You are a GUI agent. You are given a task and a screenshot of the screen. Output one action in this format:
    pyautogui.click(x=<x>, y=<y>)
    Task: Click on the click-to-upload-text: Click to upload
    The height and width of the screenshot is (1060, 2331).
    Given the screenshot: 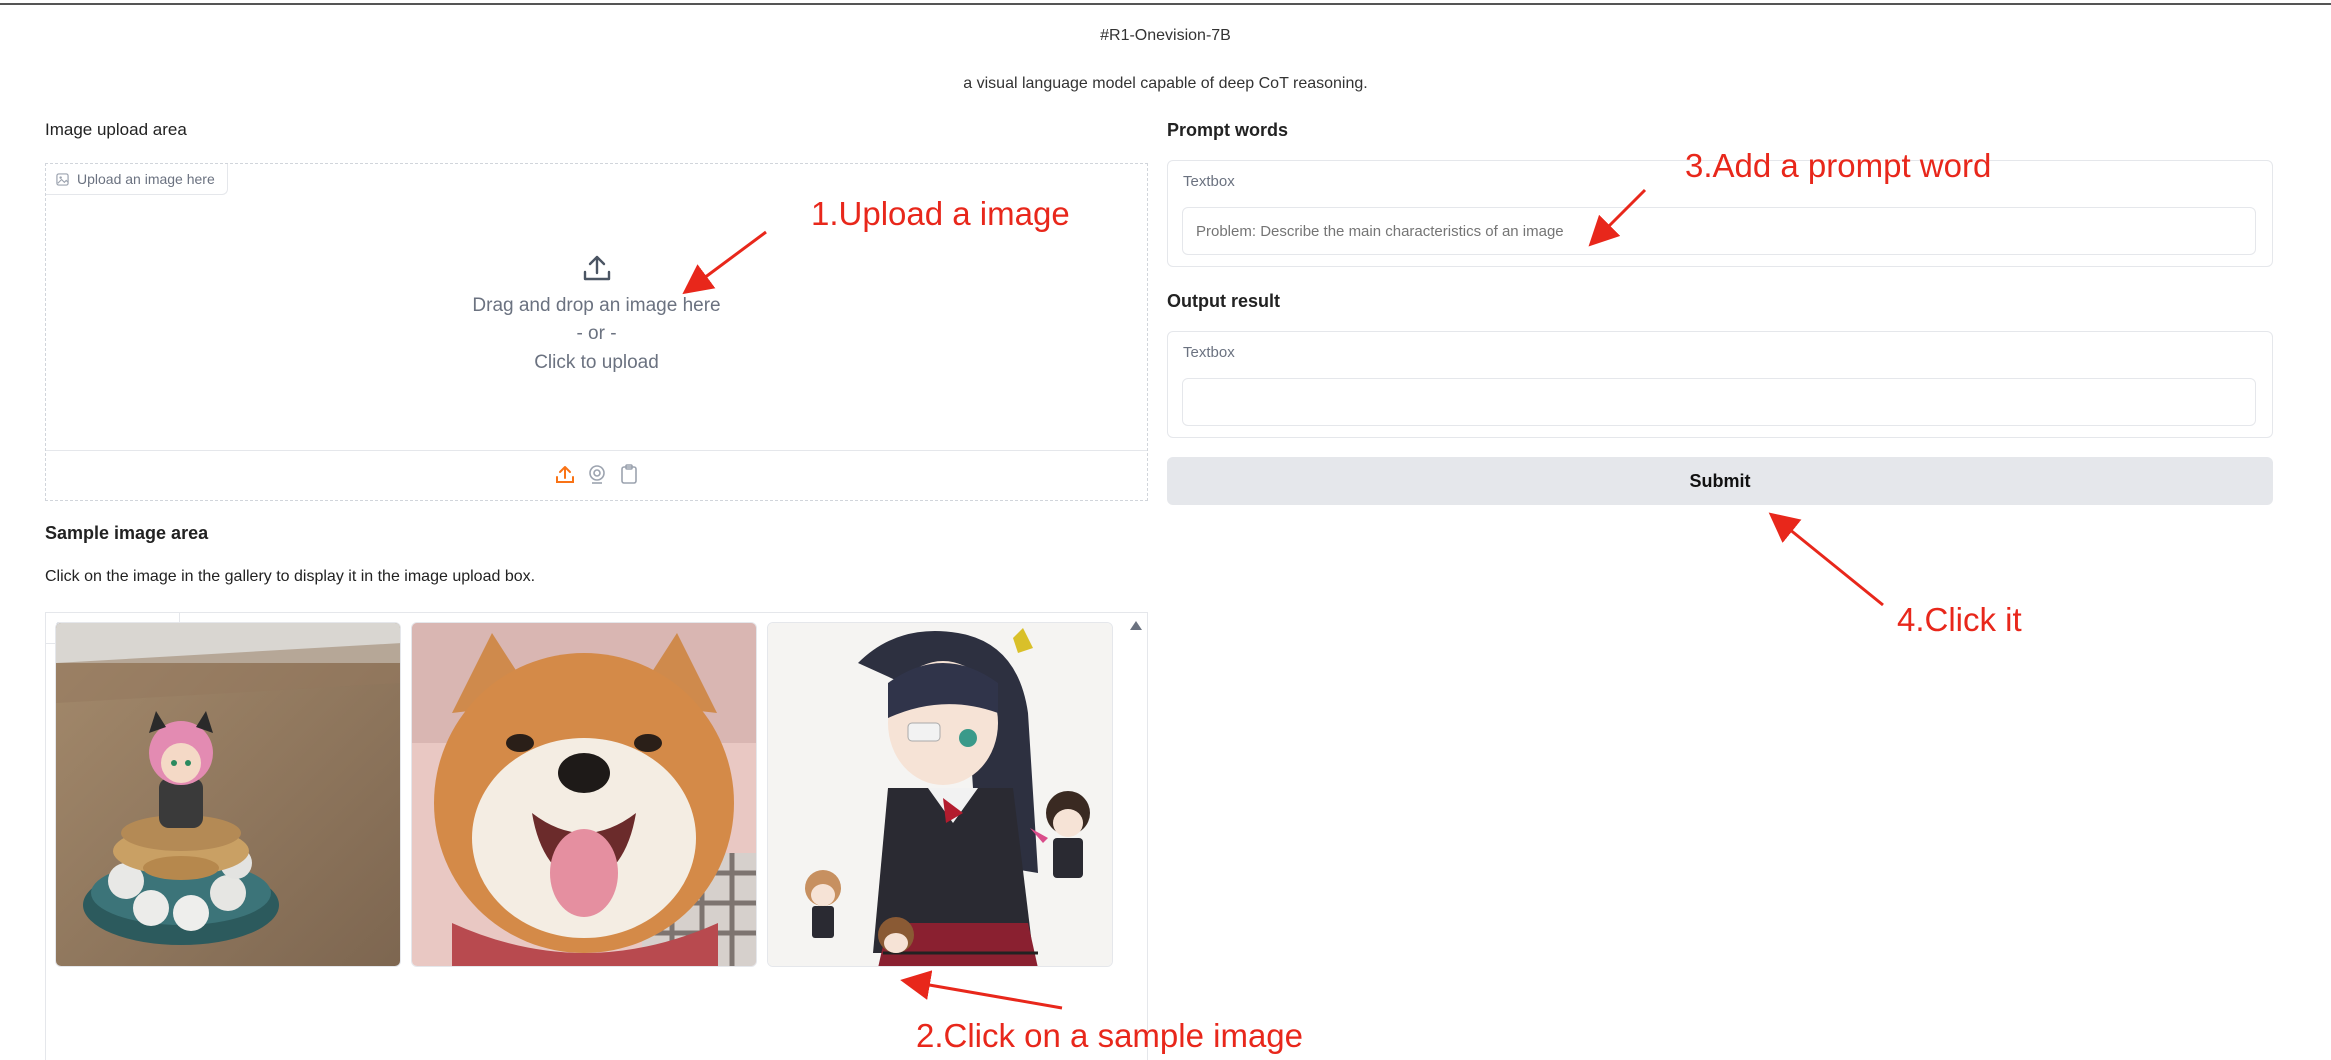 What is the action you would take?
    pyautogui.click(x=596, y=363)
    